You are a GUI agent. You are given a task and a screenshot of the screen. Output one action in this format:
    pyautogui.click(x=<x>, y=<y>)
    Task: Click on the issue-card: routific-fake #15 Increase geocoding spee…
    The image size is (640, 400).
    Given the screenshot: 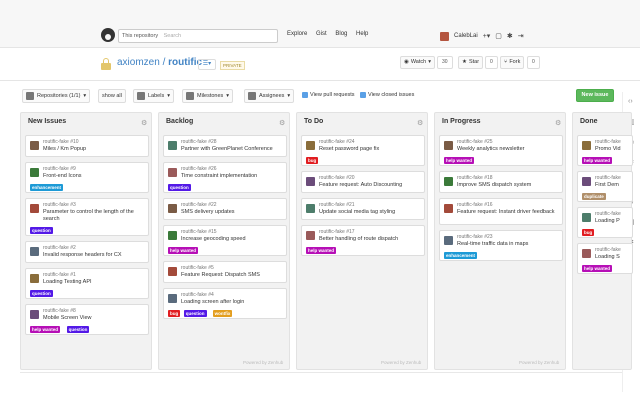 What is the action you would take?
    pyautogui.click(x=225, y=240)
    